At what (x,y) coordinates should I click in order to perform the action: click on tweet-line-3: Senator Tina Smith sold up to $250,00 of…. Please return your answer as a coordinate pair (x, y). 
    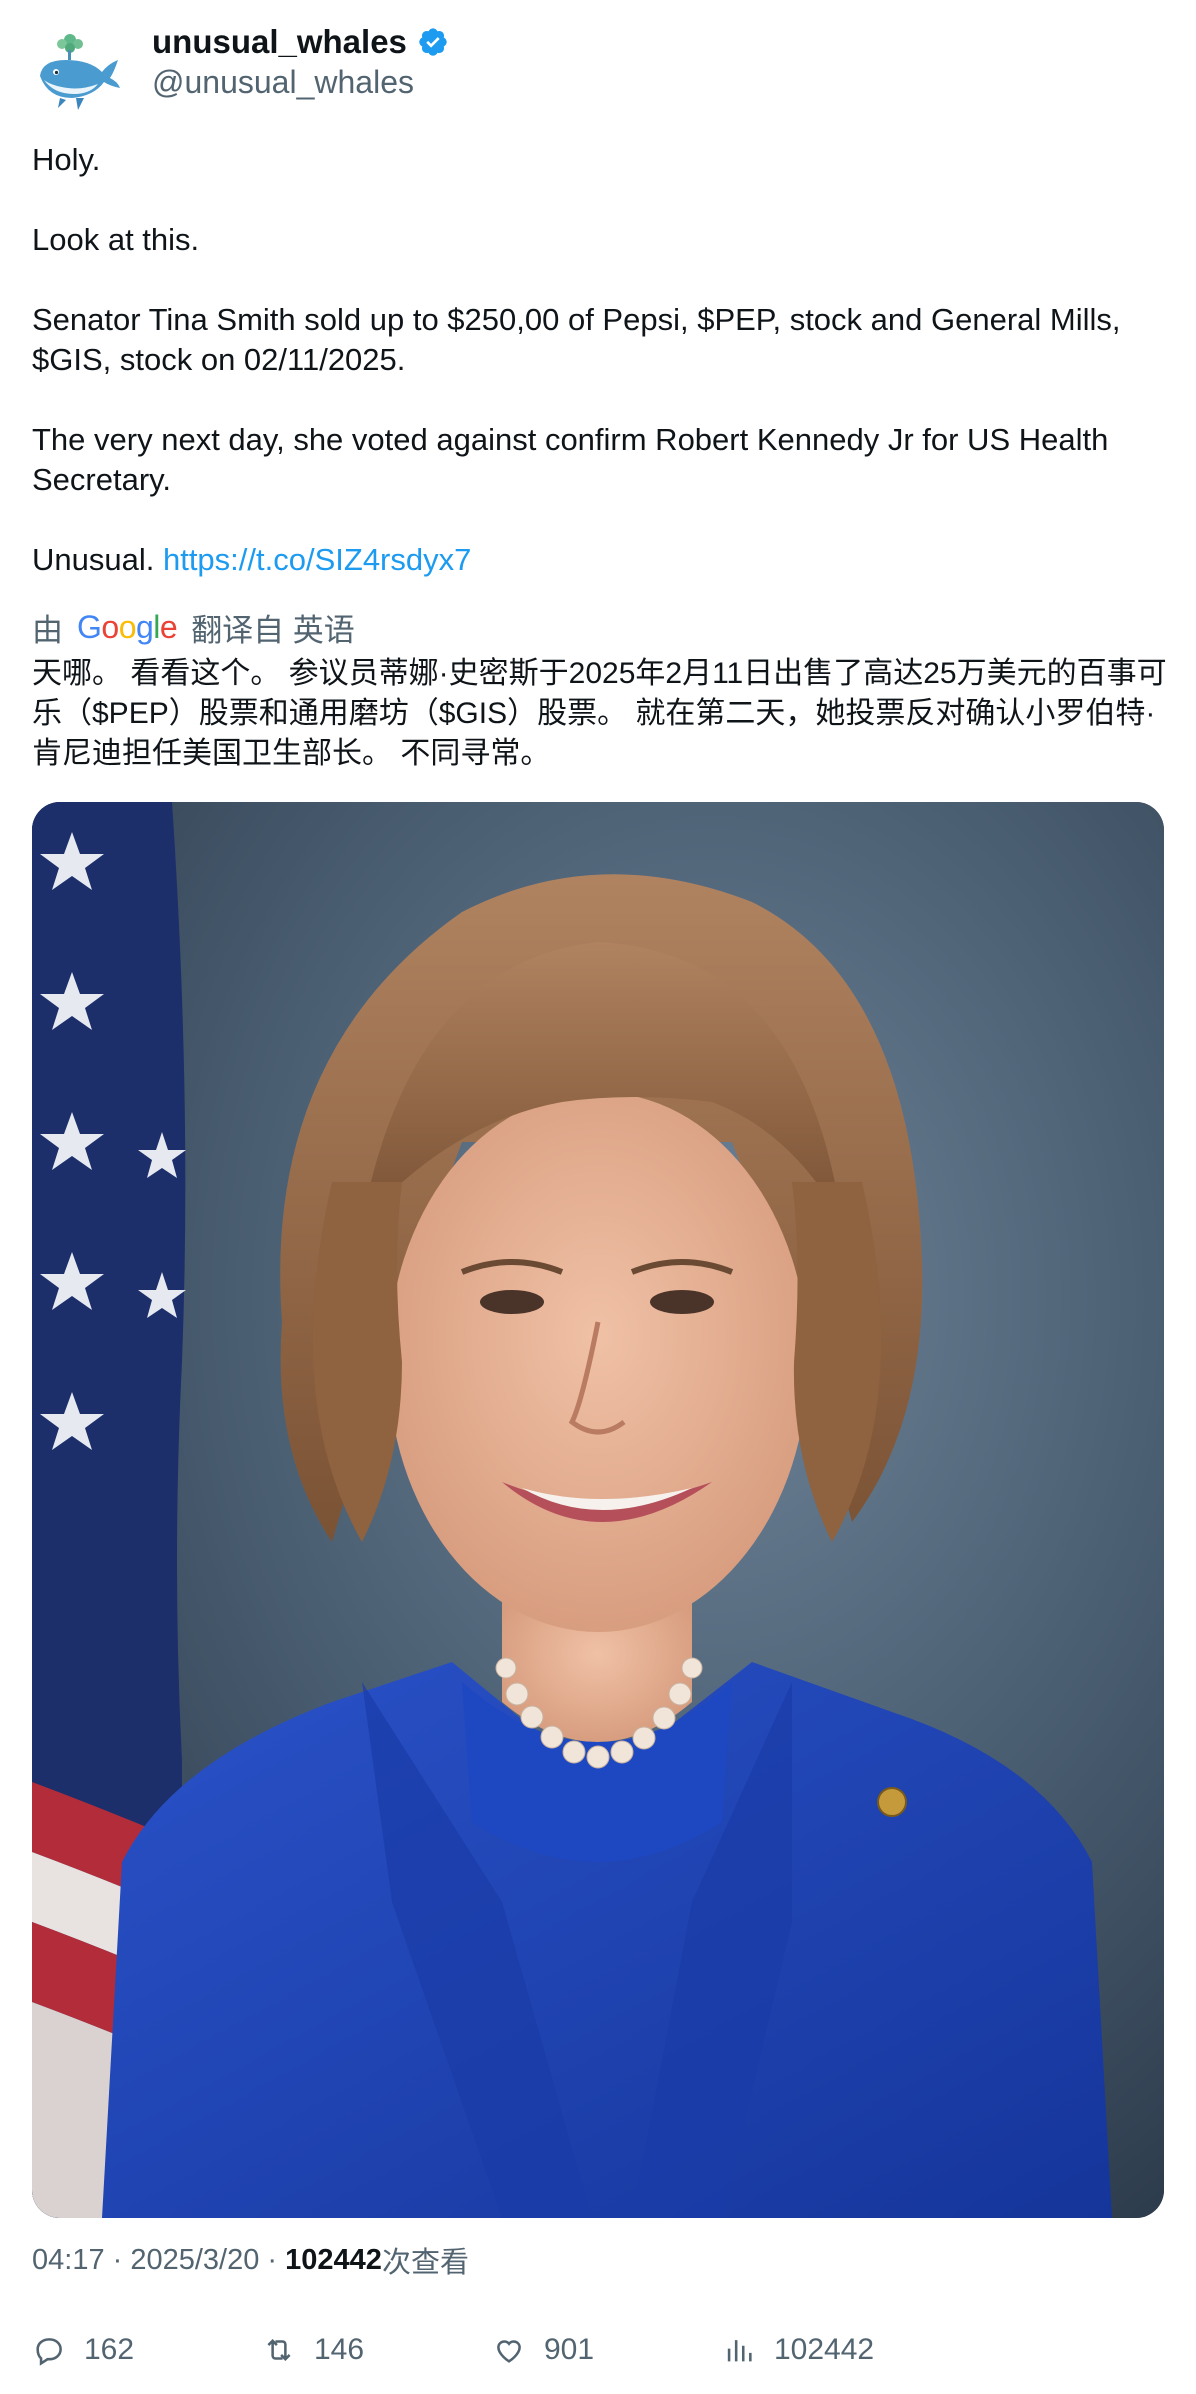
    Looking at the image, I should click on (576, 339).